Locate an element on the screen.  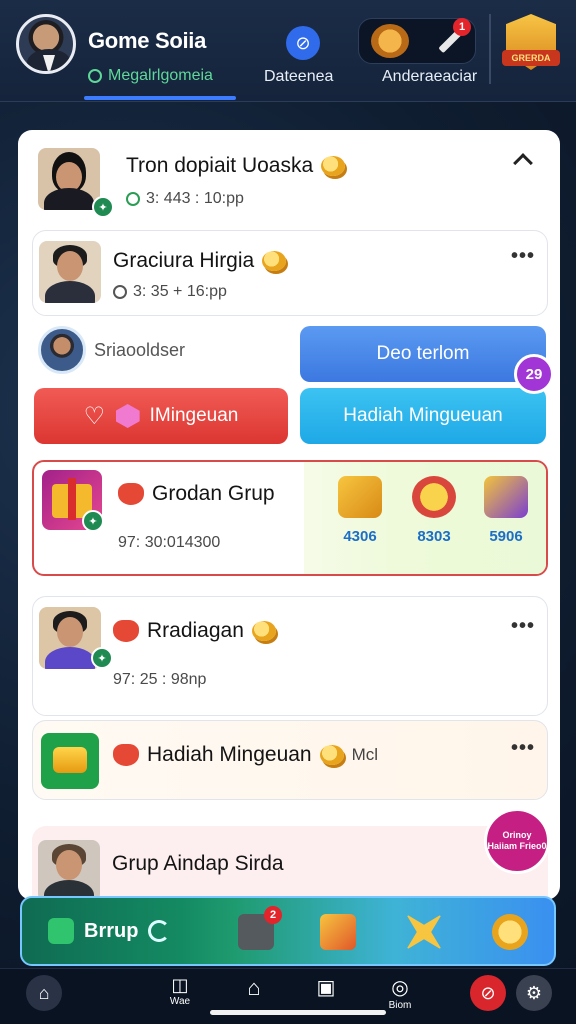
weekly-reward-button: Hadiah Mingueuan is located at coordinates (423, 416).